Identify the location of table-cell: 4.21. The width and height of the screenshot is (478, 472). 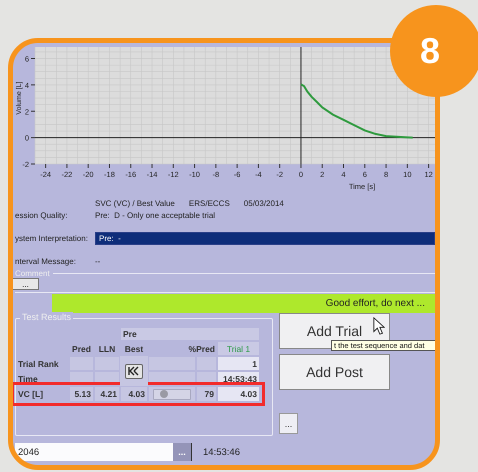
(107, 394).